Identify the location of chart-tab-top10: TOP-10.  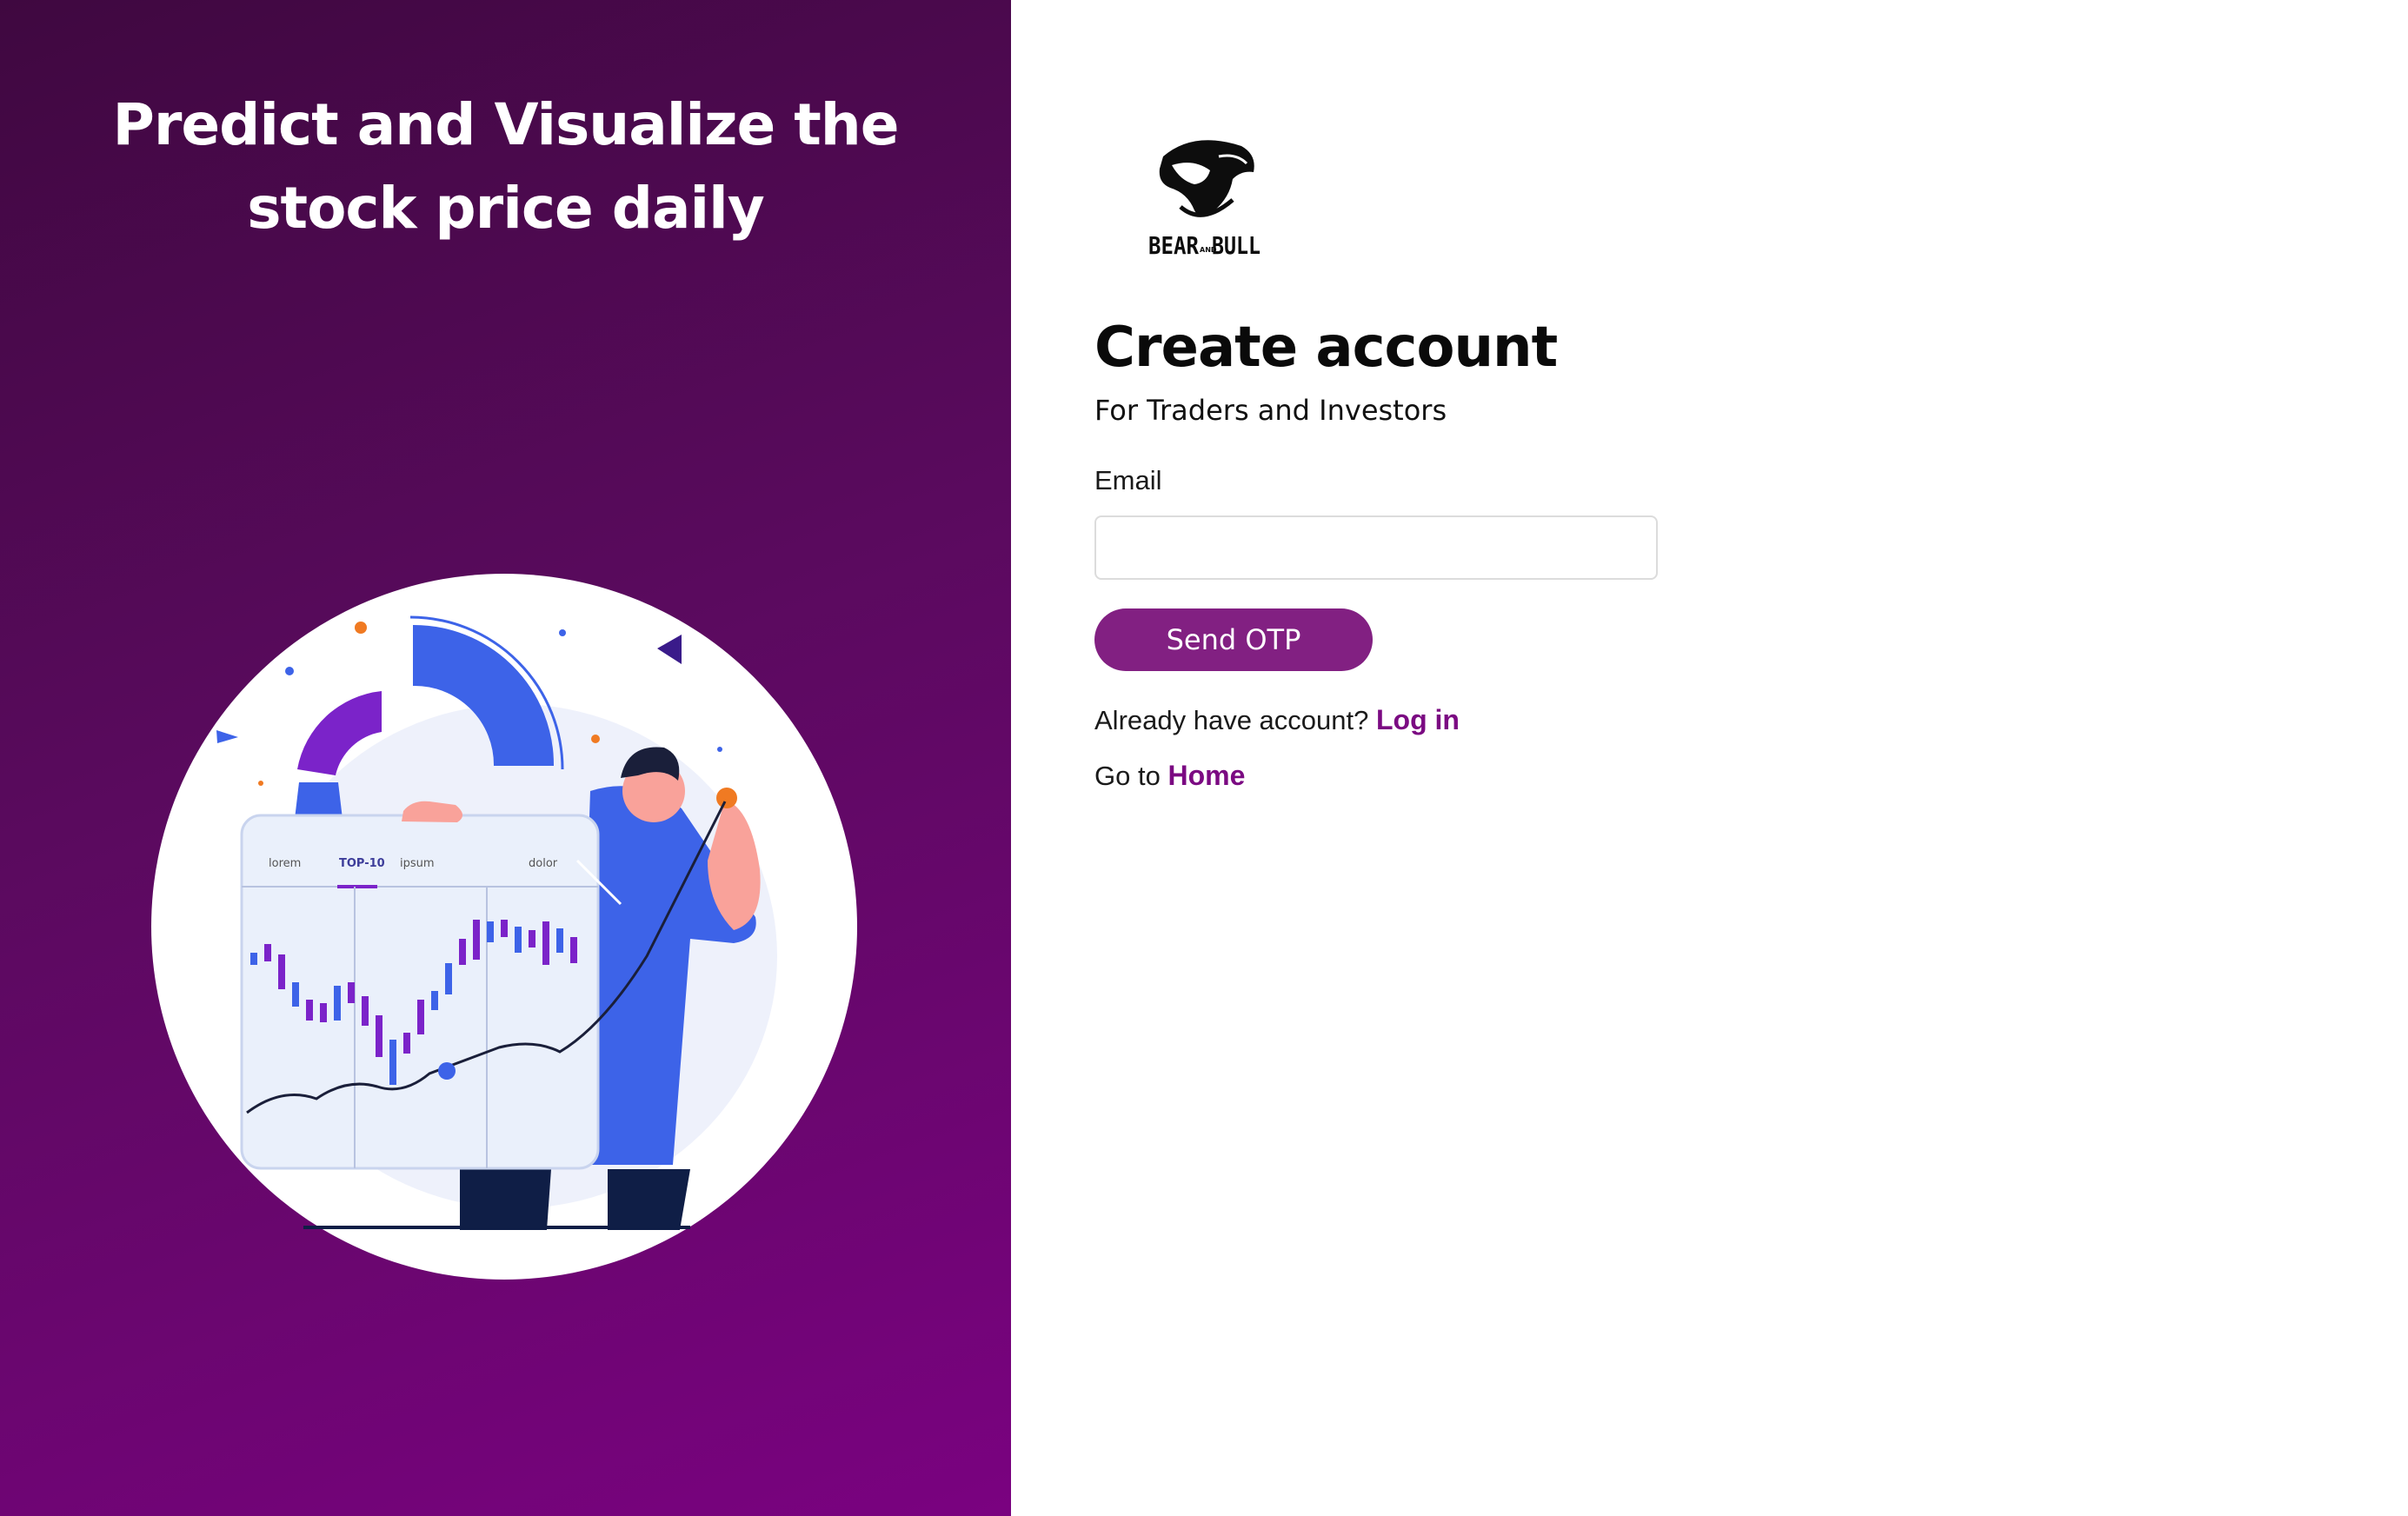
(362, 863).